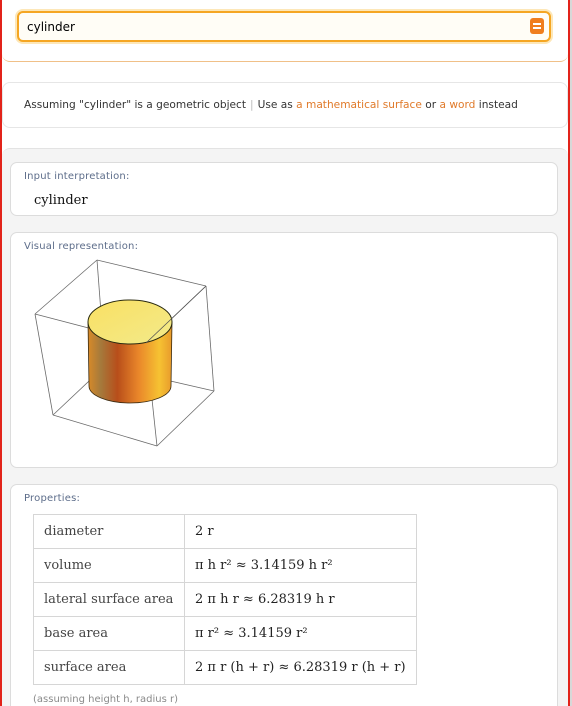 The image size is (572, 706). Describe the element at coordinates (300, 565) in the screenshot. I see `property-value: π h r² ≈ 3.14159 h r²` at that location.